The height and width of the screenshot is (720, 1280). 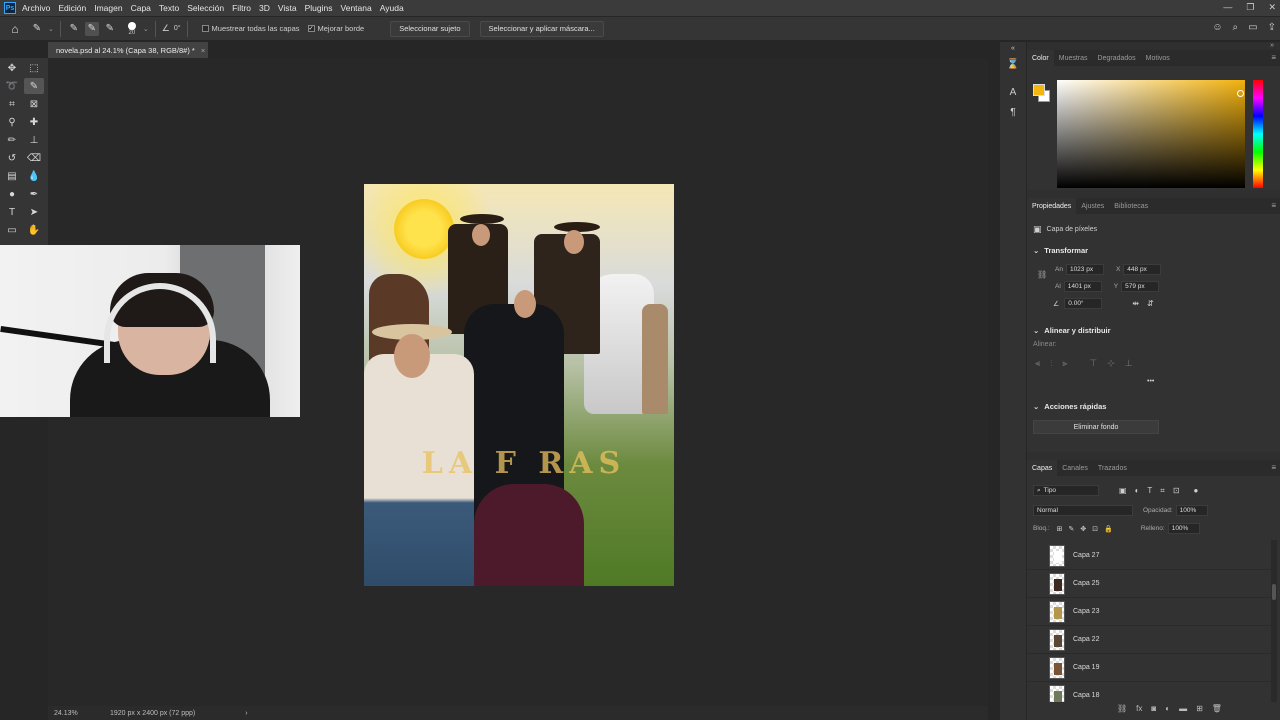 What do you see at coordinates (1274, 621) in the screenshot?
I see `layers-scrollbar` at bounding box center [1274, 621].